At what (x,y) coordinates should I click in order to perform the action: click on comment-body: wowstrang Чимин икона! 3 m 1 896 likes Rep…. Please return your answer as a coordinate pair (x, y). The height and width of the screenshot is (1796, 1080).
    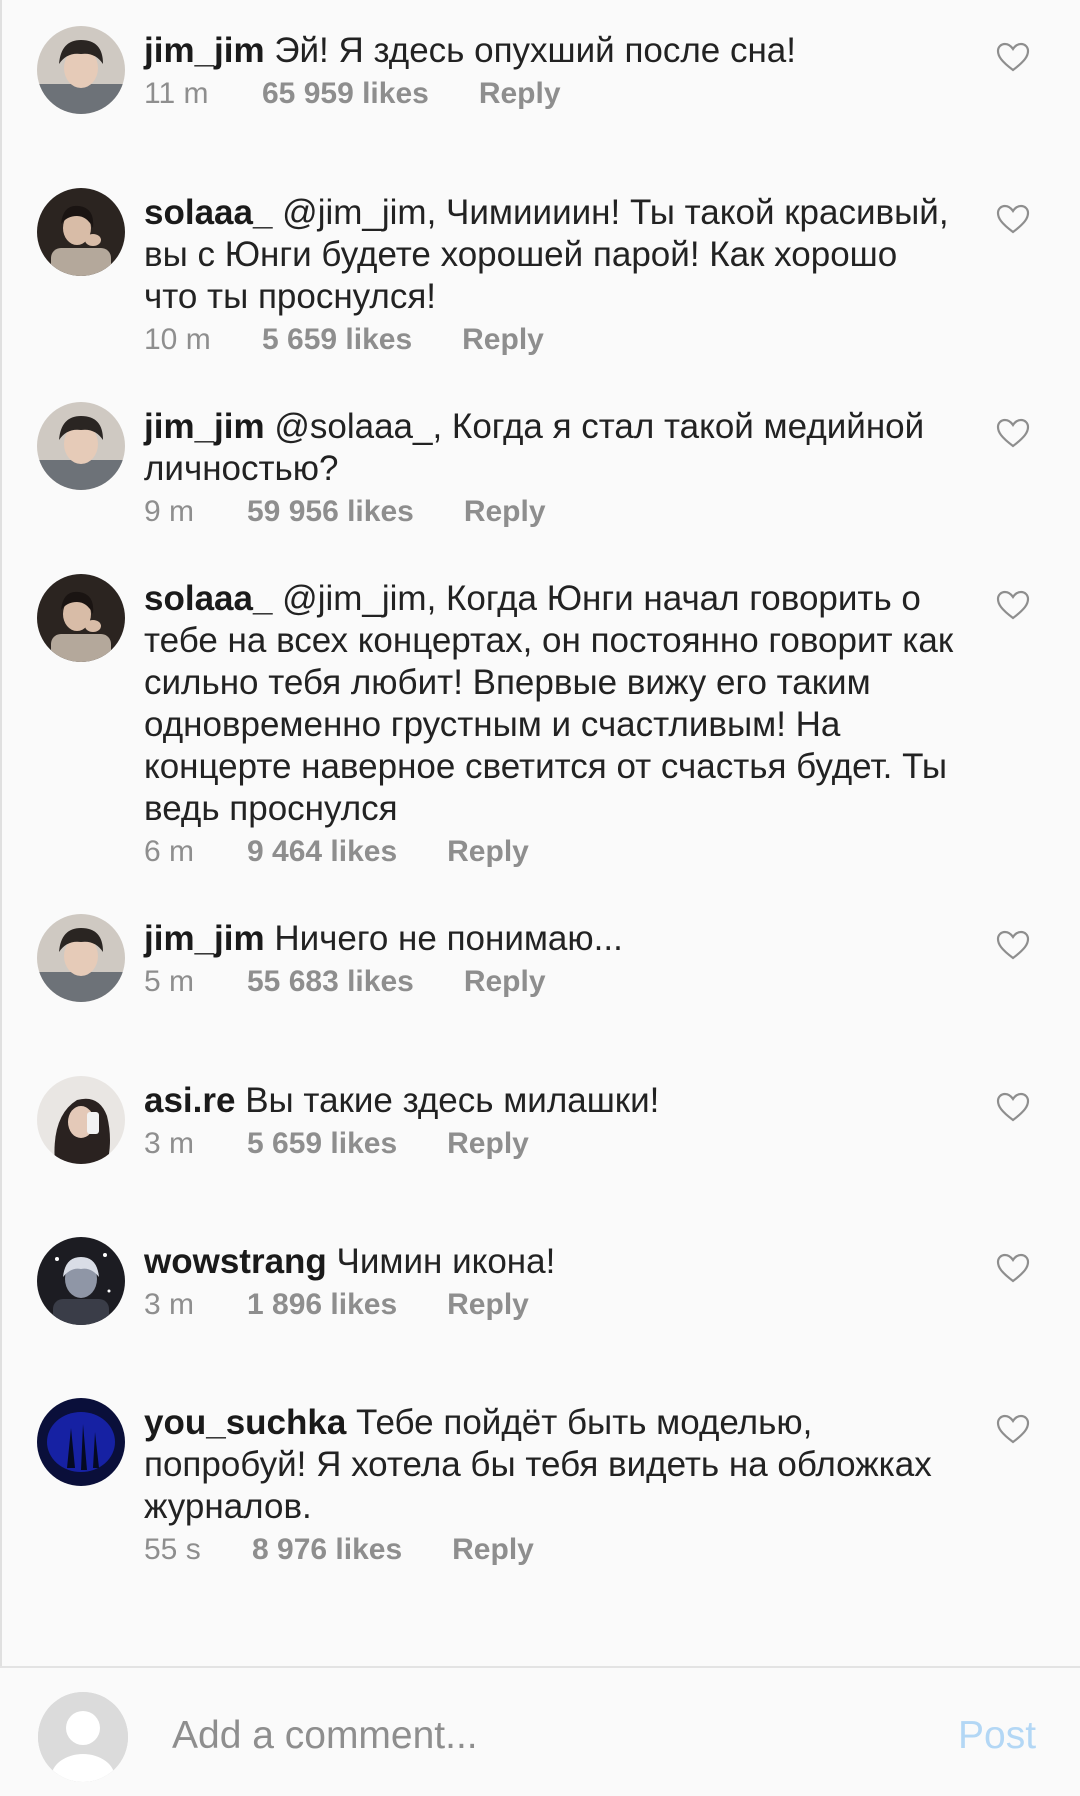
    Looking at the image, I should click on (549, 1283).